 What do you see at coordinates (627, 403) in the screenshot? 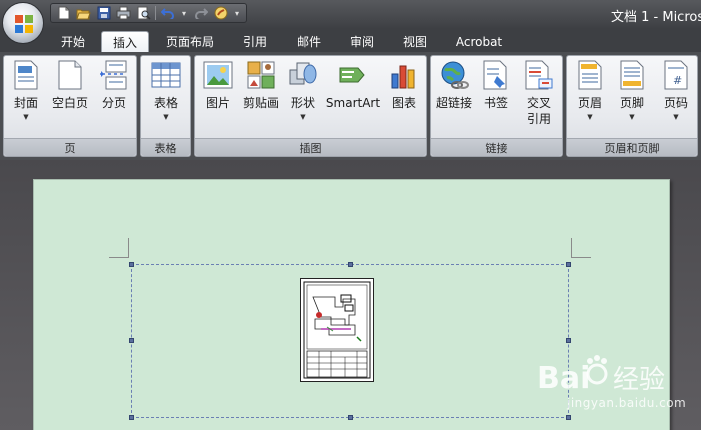
I see `watermark-url: jingyan.baidu.com` at bounding box center [627, 403].